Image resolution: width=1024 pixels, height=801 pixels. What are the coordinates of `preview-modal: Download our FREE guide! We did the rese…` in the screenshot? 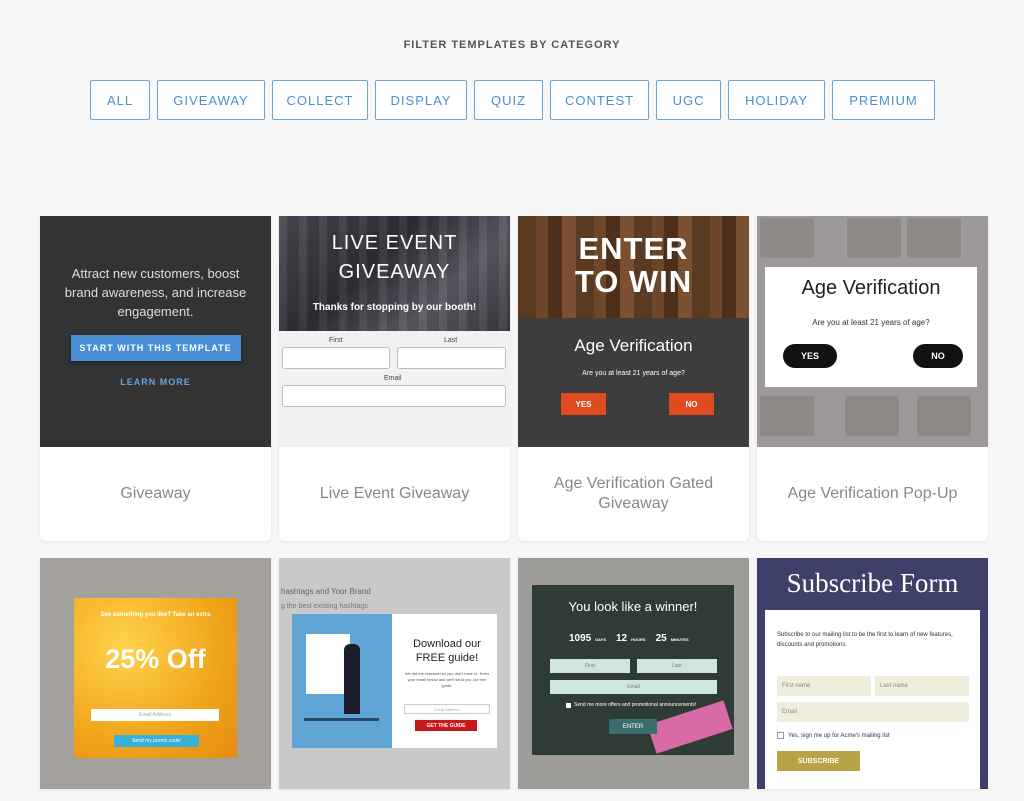 It's located at (394, 681).